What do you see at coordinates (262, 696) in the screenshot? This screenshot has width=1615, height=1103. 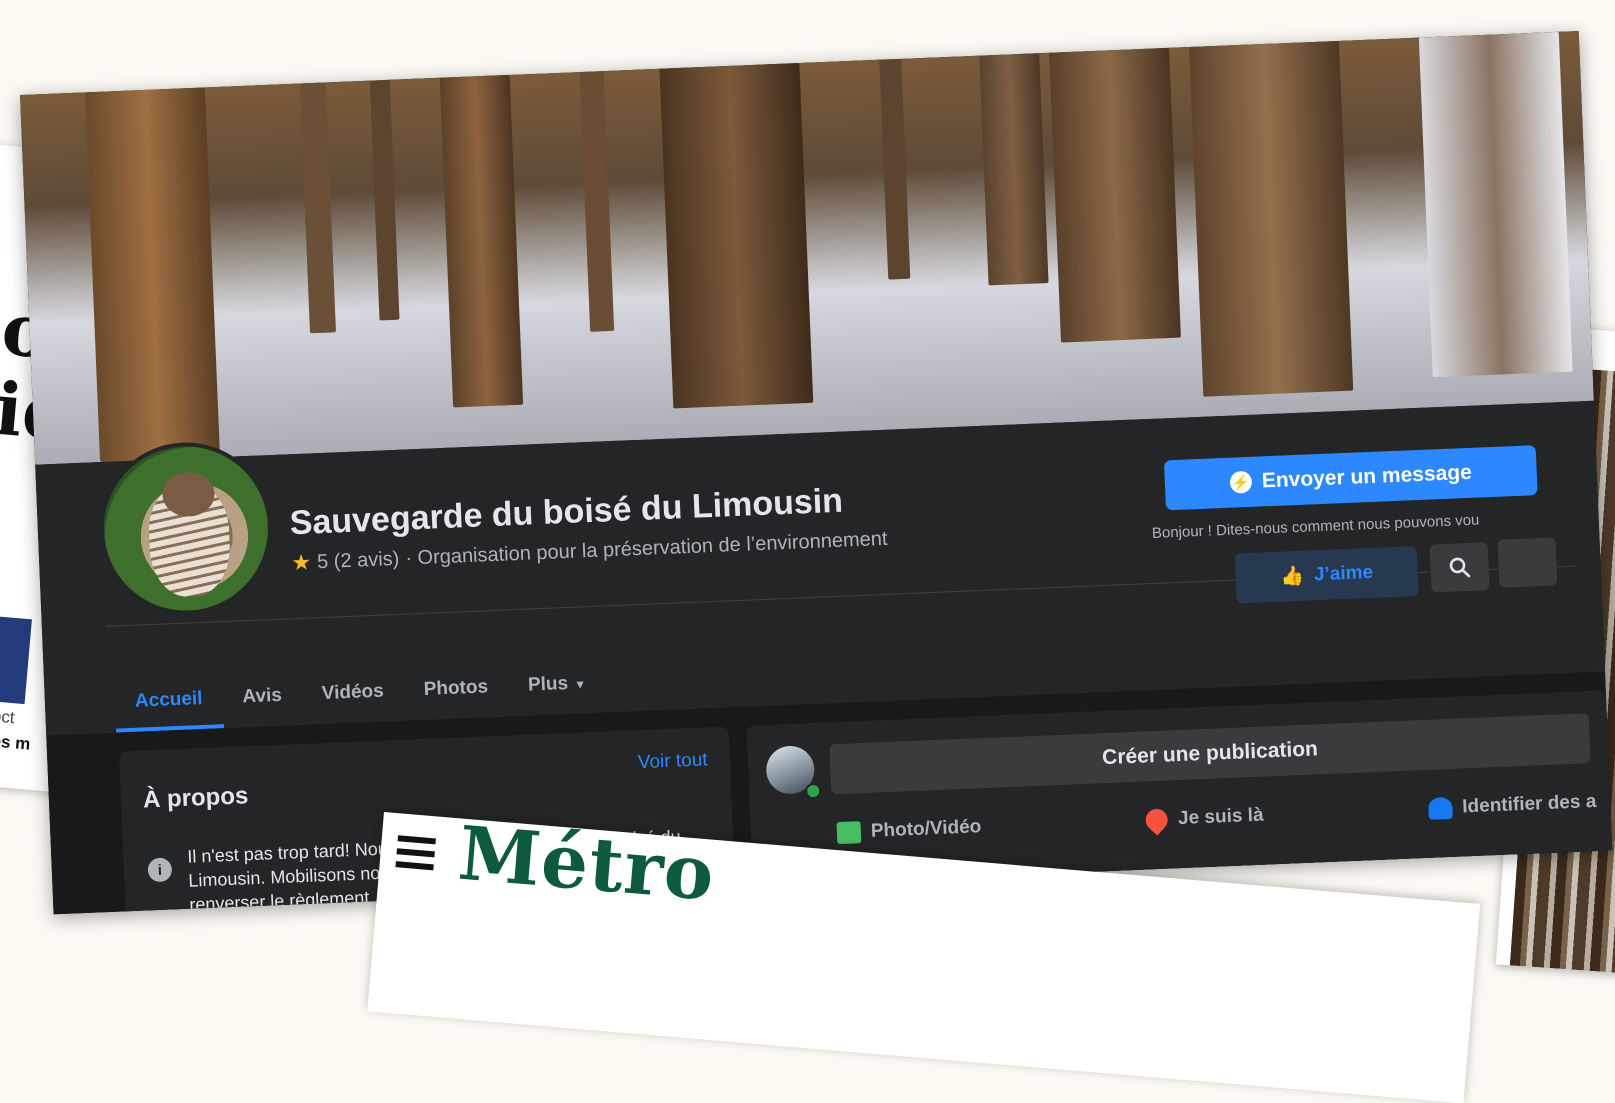 I see `tab-avis: Avis` at bounding box center [262, 696].